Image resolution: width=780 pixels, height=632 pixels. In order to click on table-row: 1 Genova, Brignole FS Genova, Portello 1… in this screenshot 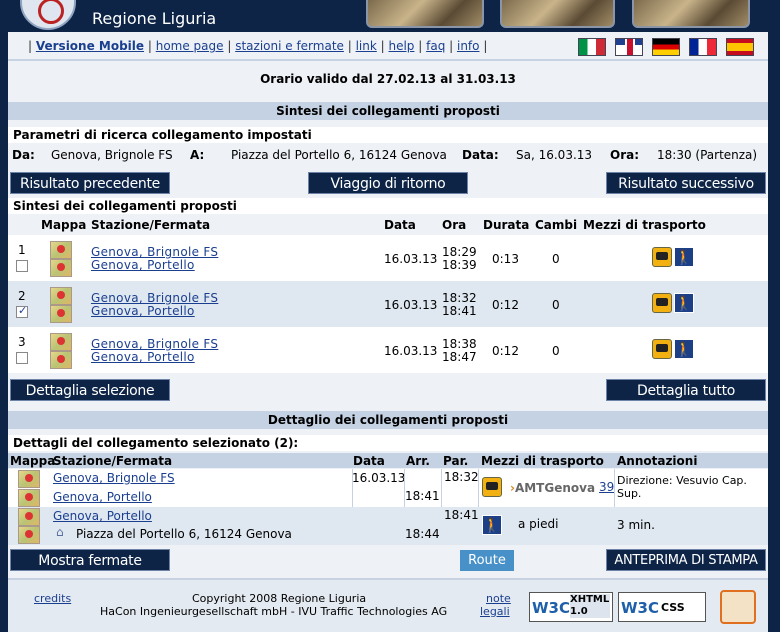, I will do `click(388, 258)`.